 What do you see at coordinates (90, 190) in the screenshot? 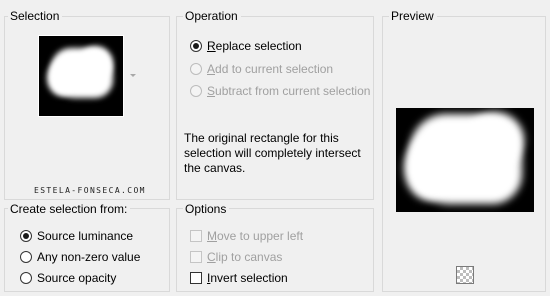
I see `watermark-text: ESTELA-FONSECA.COM` at bounding box center [90, 190].